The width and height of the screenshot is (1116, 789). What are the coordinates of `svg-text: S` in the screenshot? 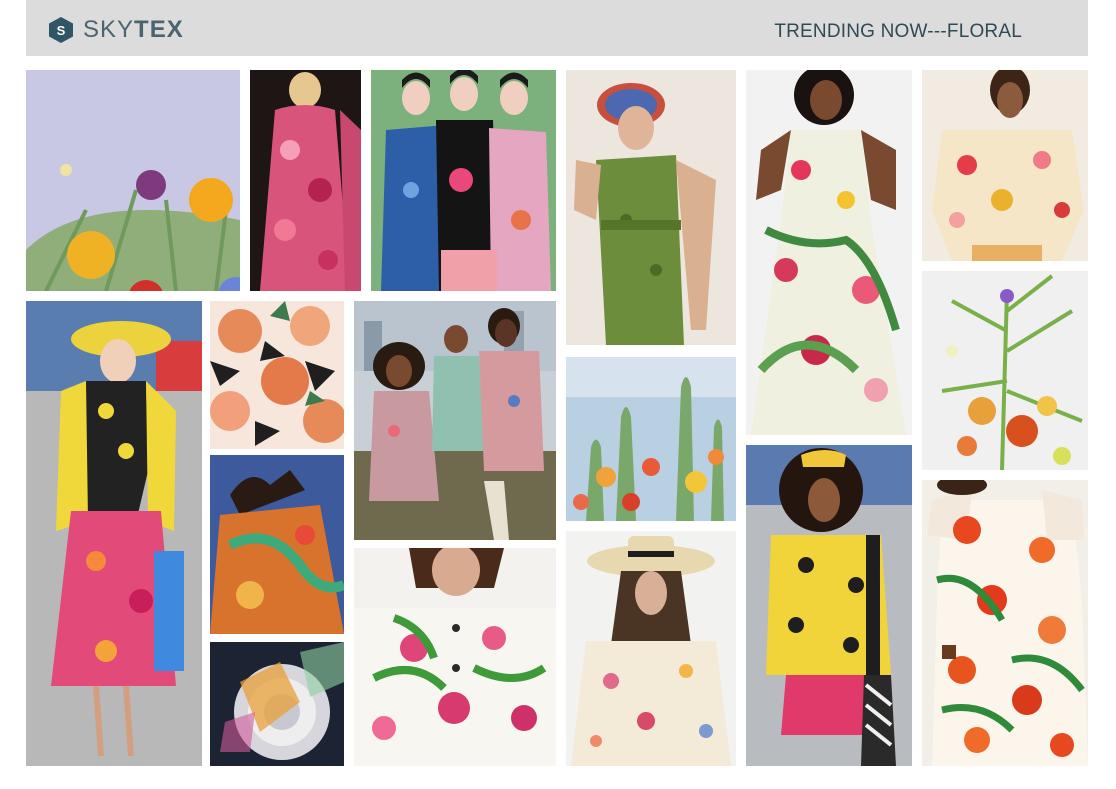 It's located at (61, 30).